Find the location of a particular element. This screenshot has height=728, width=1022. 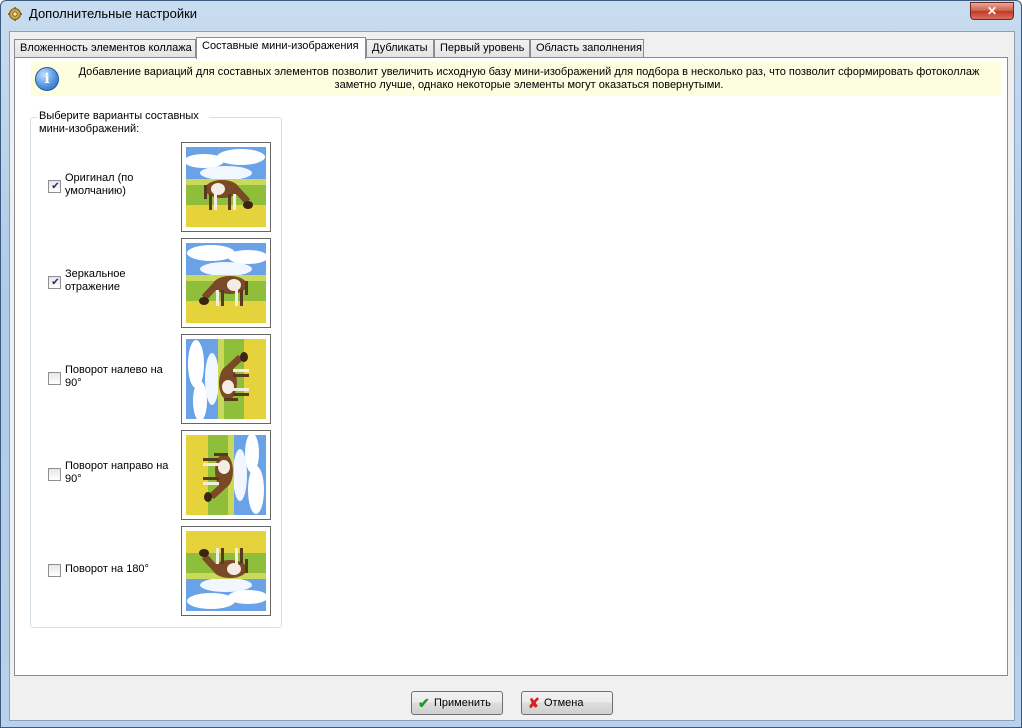

cancel-button: ✘ Отмена is located at coordinates (567, 703).